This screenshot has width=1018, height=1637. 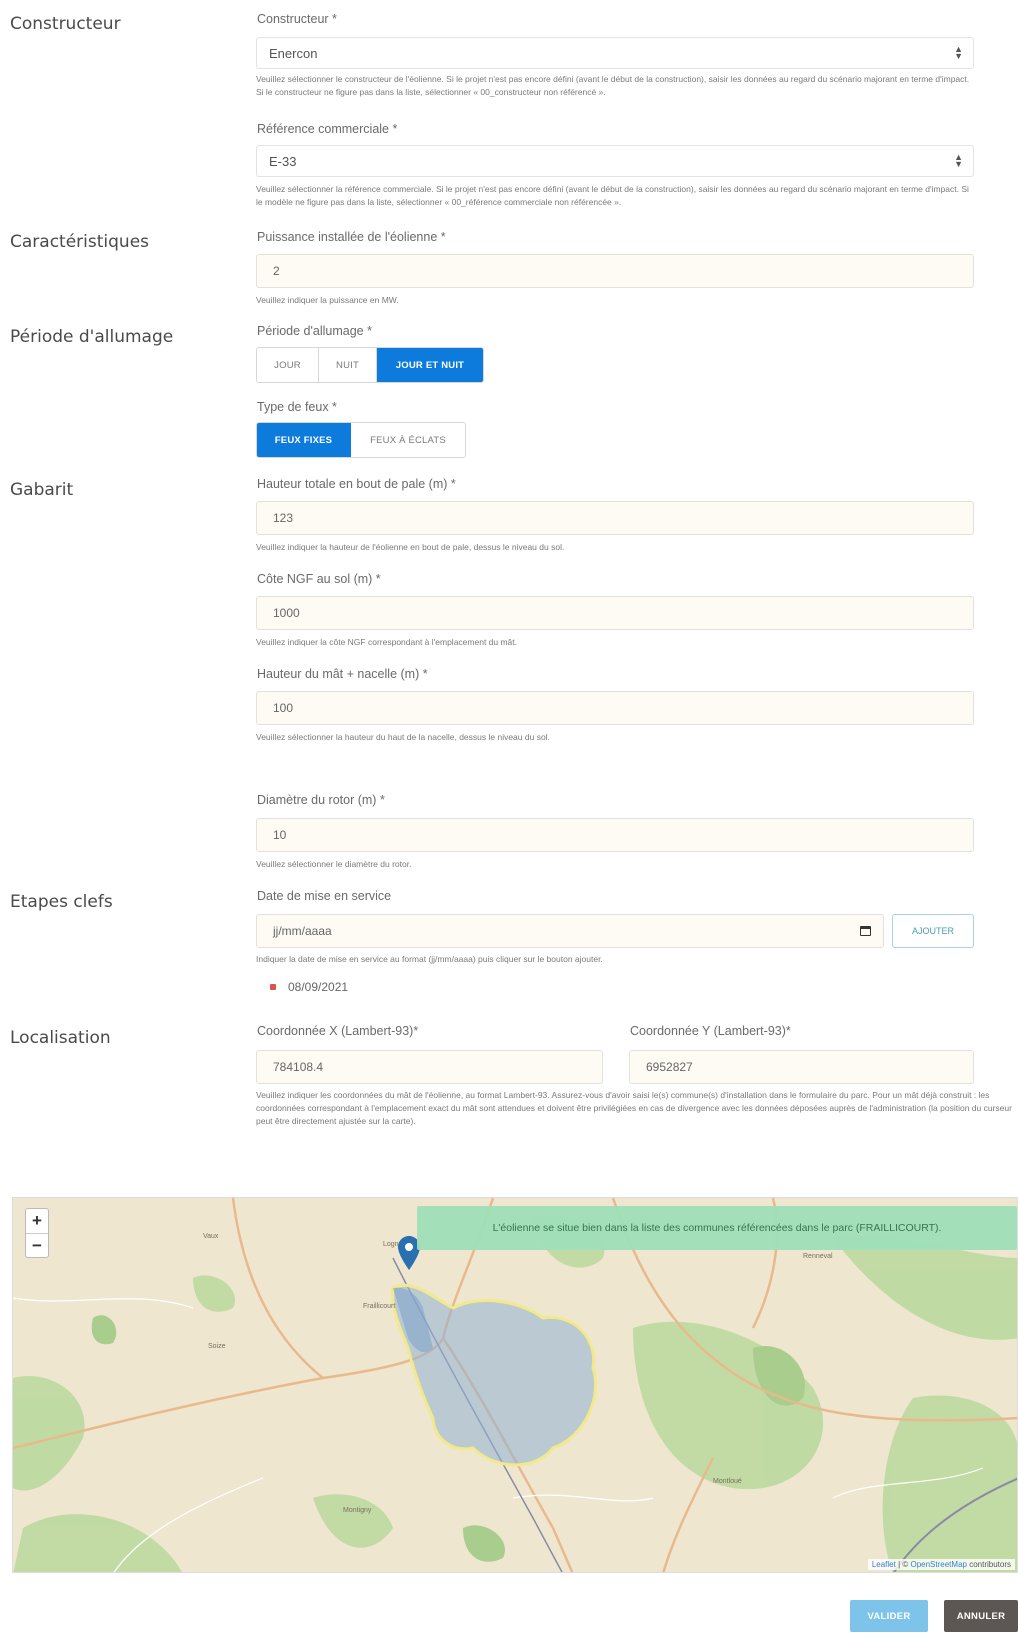 I want to click on hauteur-totale-label: Hauteur totale en bout de pale (m) *, so click(x=356, y=484).